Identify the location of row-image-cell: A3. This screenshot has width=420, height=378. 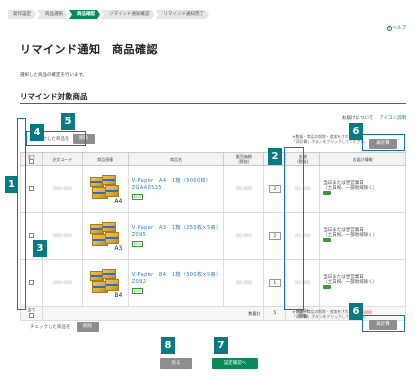
(105, 236).